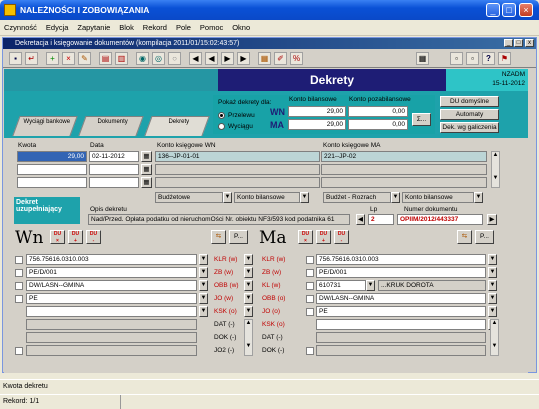 The height and width of the screenshot is (409, 539). I want to click on wn-row5-dropdown-icon: ▼, so click(203, 311).